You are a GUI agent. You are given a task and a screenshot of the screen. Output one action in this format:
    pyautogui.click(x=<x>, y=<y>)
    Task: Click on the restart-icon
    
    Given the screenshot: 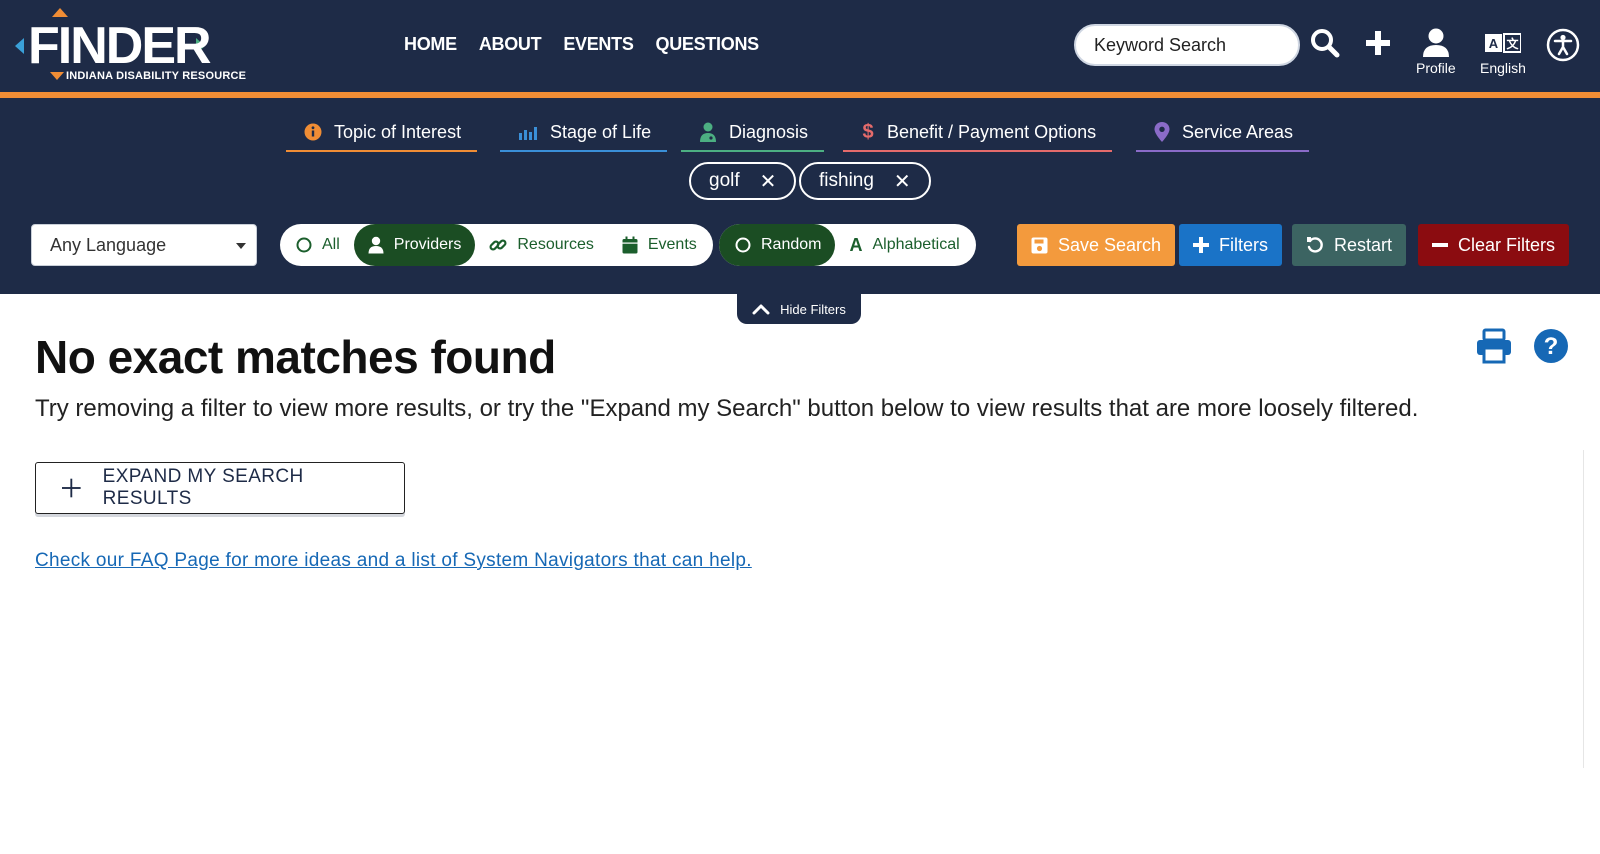 What is the action you would take?
    pyautogui.click(x=1315, y=245)
    